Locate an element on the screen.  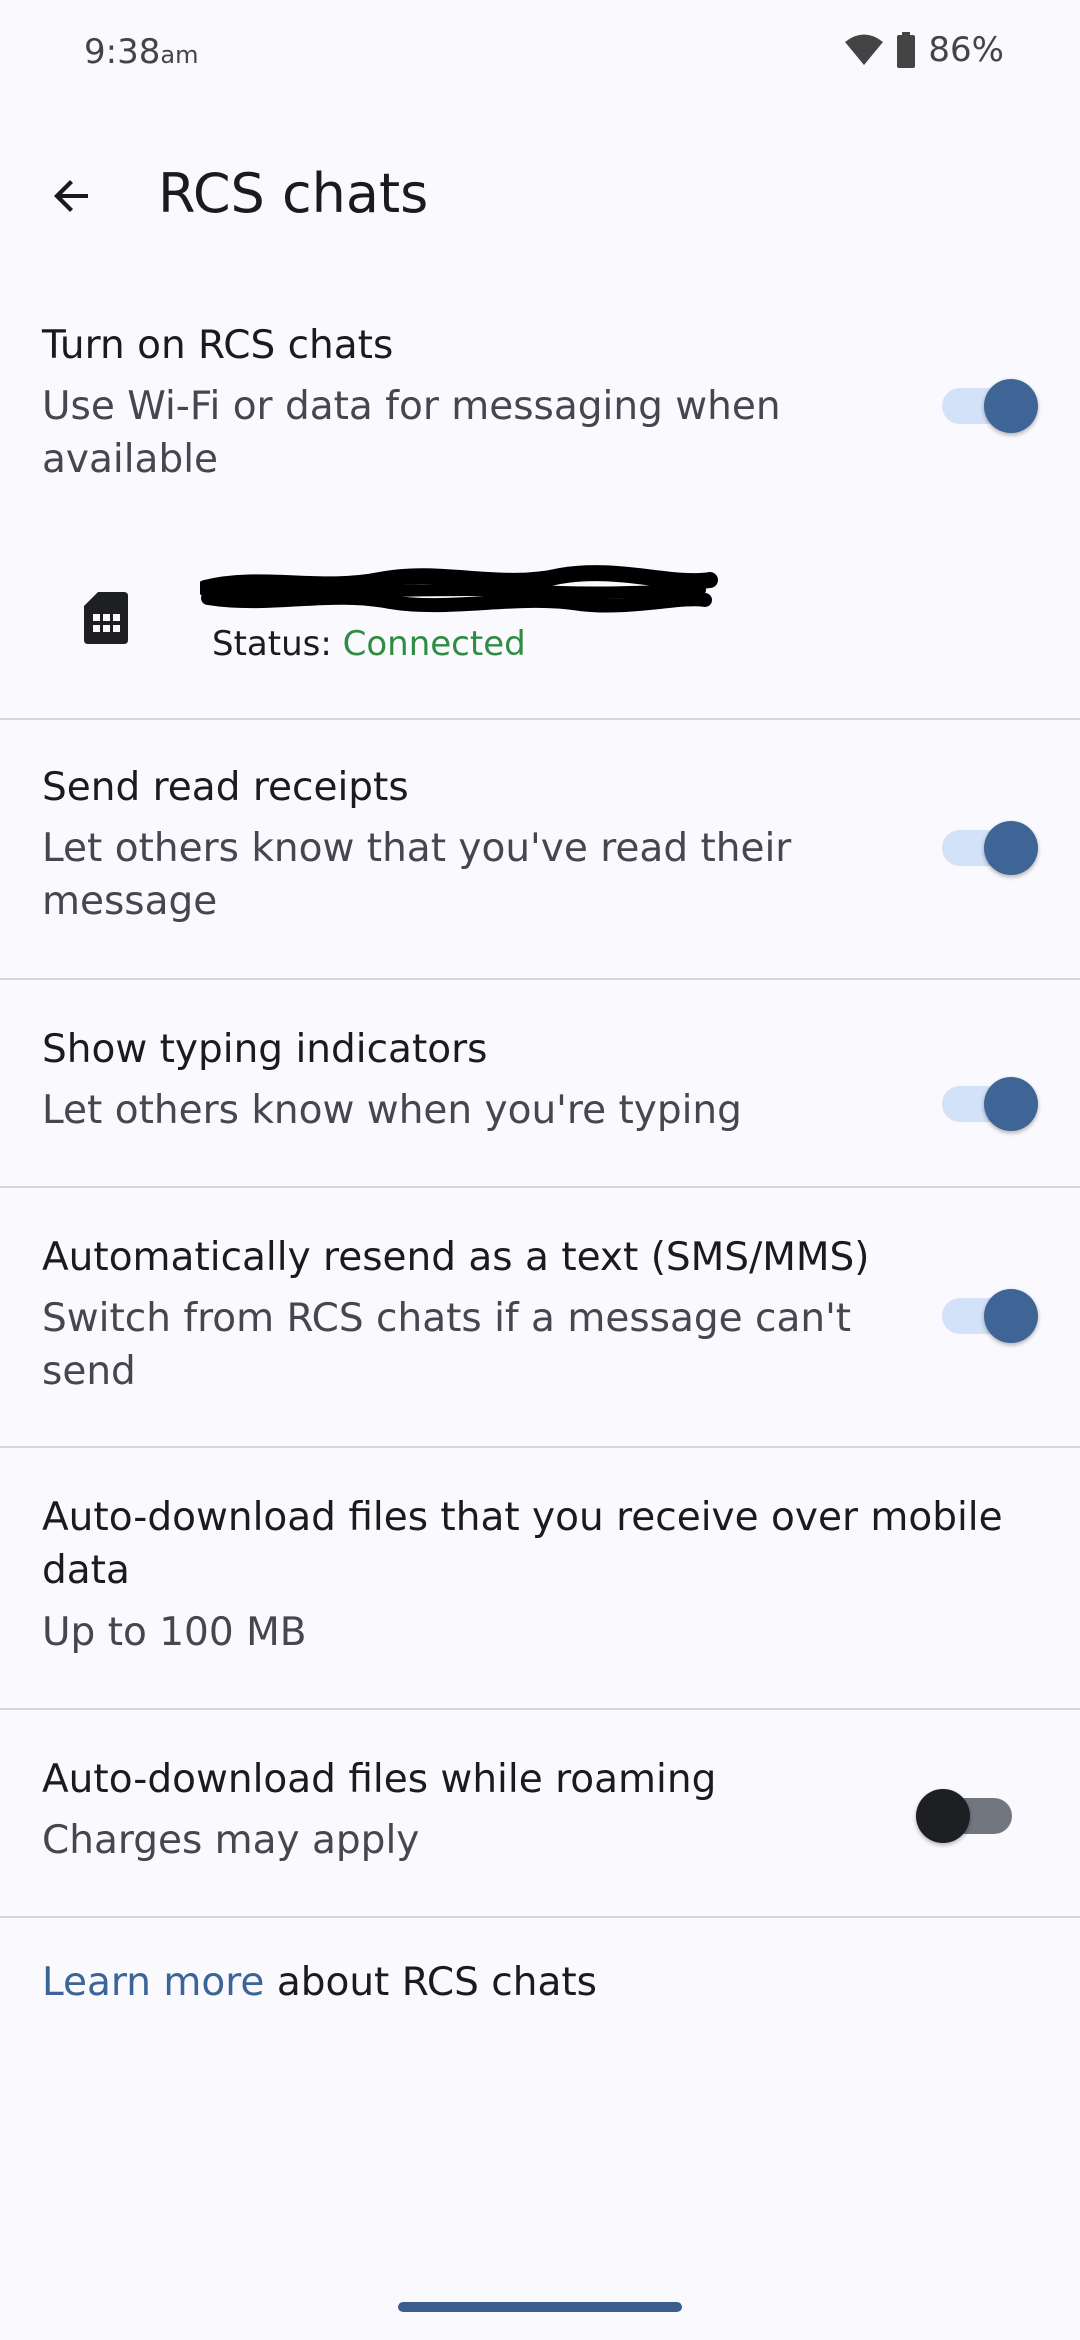
page-title: RCS chats is located at coordinates (293, 193).